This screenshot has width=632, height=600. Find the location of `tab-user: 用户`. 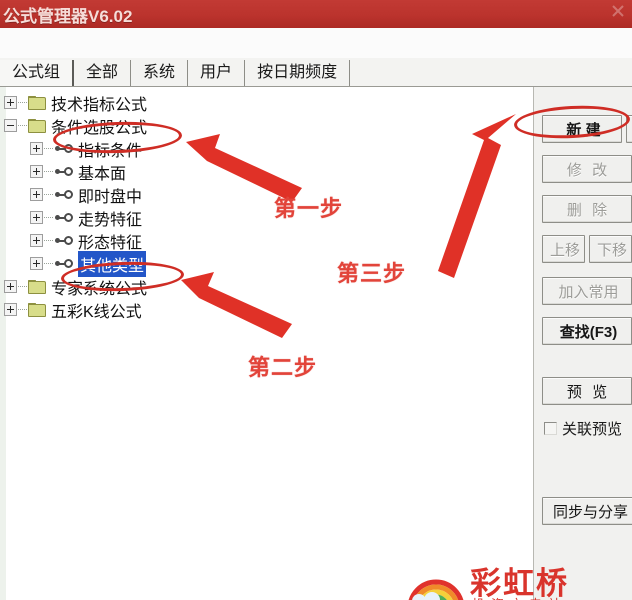

tab-user: 用户 is located at coordinates (217, 73).